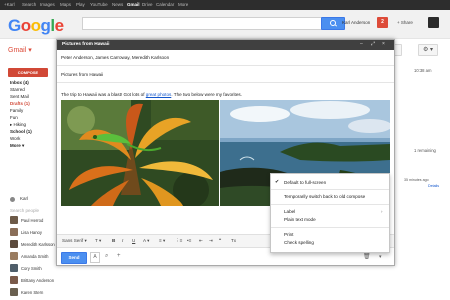  Describe the element at coordinates (225, 45) in the screenshot. I see `compose-title-bar: Pictures from Hawaii – ⤢ ×` at that location.